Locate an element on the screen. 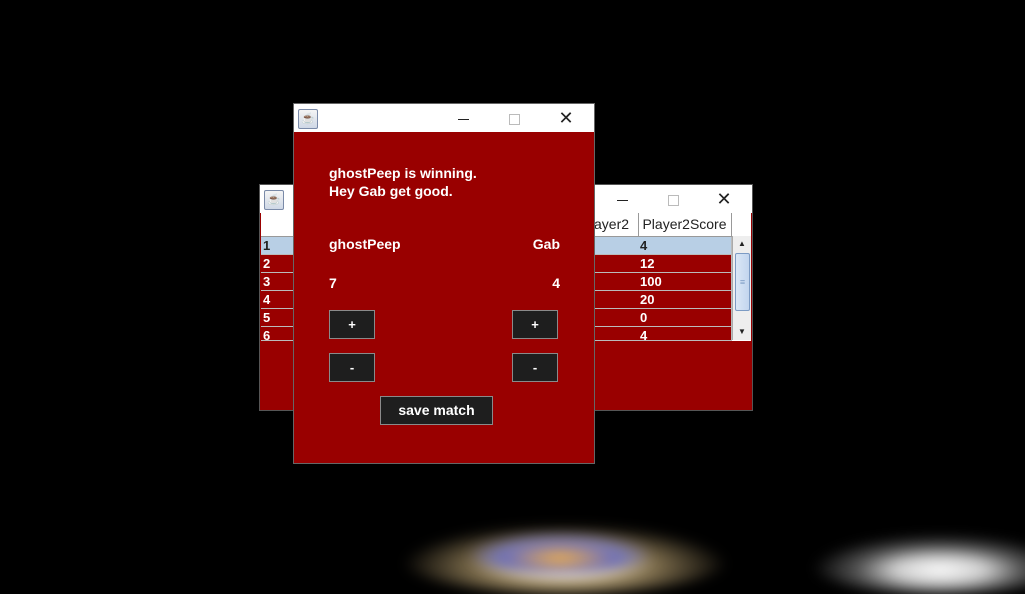 The width and height of the screenshot is (1025, 594). taunt-message: Hey Gab get good. is located at coordinates (391, 191).